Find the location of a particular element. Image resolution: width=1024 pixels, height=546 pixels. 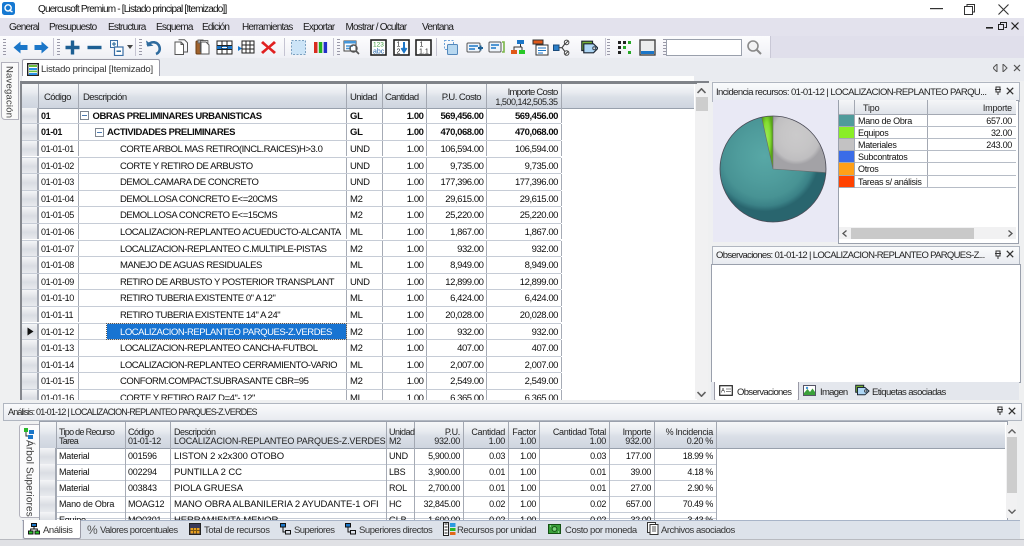

svg-text: 1.1 is located at coordinates (424, 52).